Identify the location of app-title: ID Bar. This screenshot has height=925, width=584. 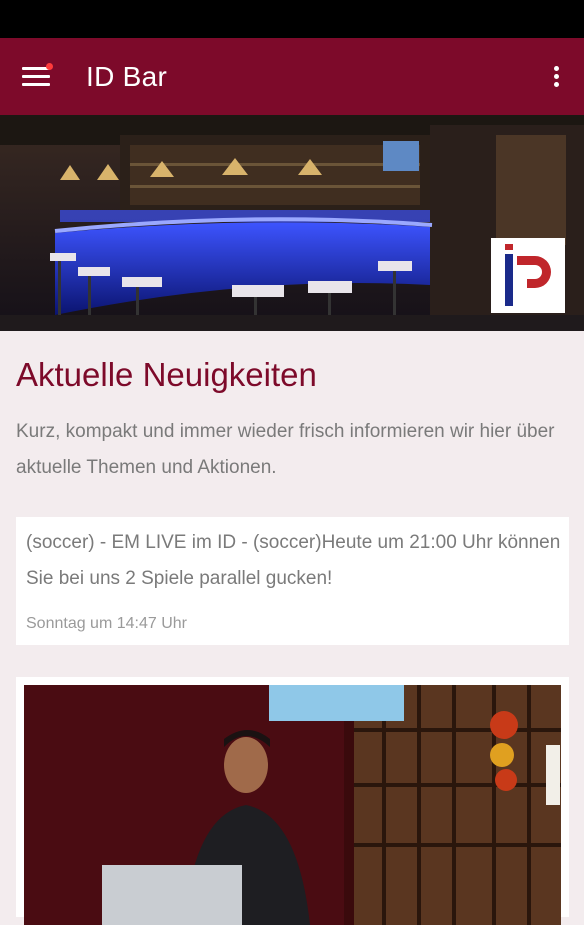
(127, 76).